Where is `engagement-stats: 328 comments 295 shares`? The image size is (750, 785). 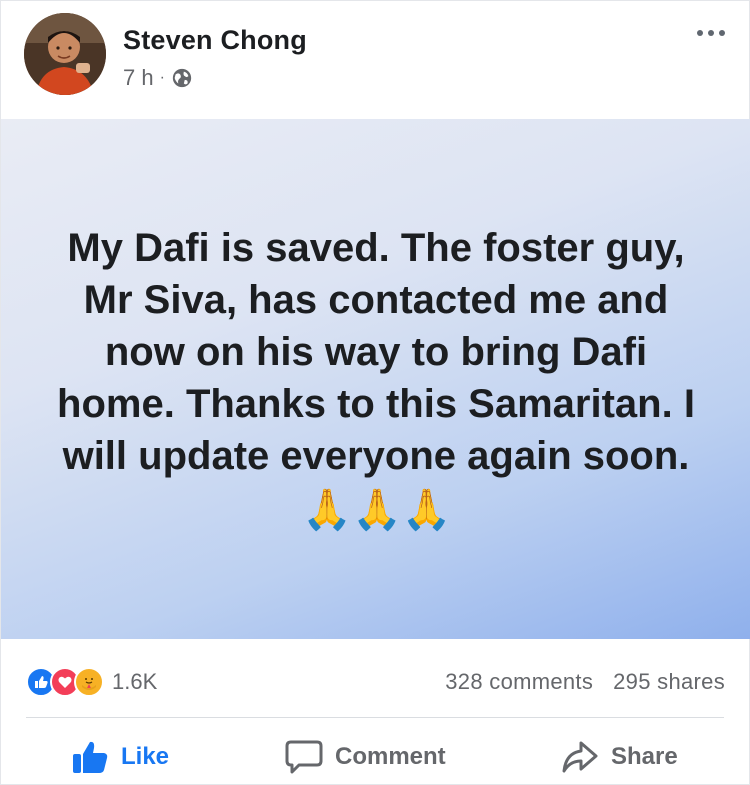 engagement-stats: 328 comments 295 shares is located at coordinates (585, 682).